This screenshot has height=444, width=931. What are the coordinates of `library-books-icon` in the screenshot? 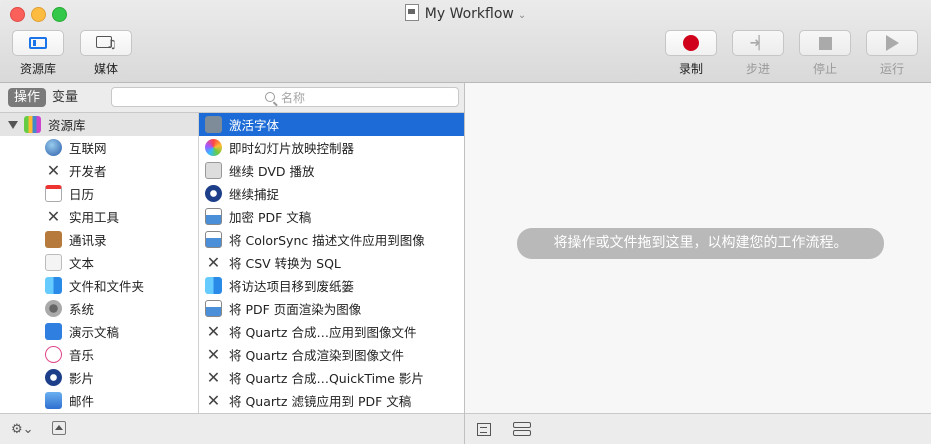 It's located at (32, 124).